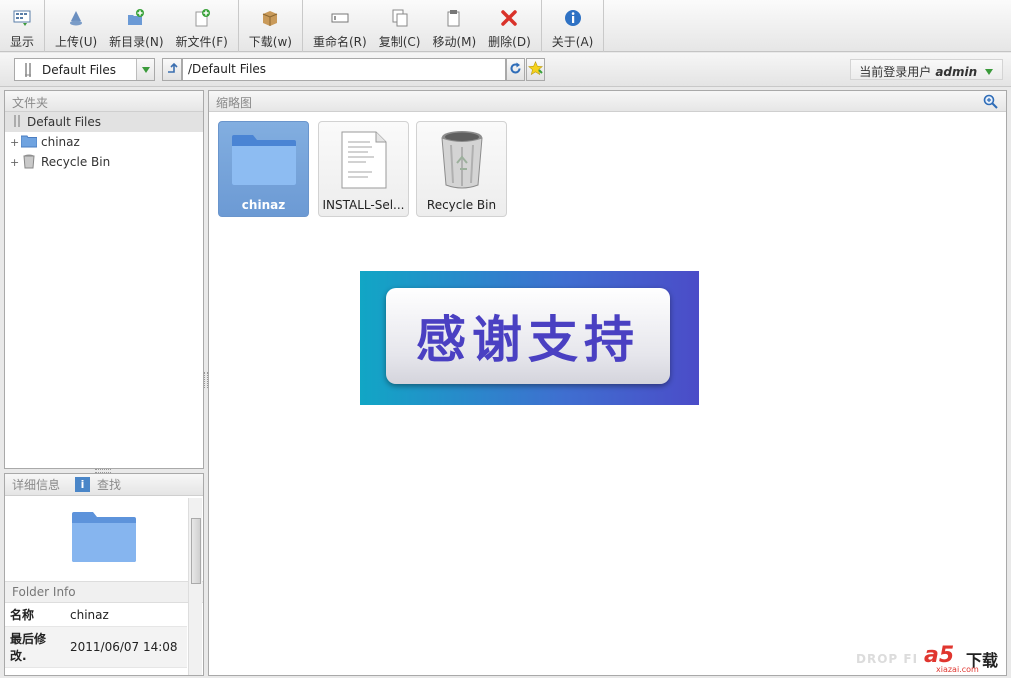  Describe the element at coordinates (964, 658) in the screenshot. I see `a5-download-logo: a5 下载 xiazai.com` at that location.